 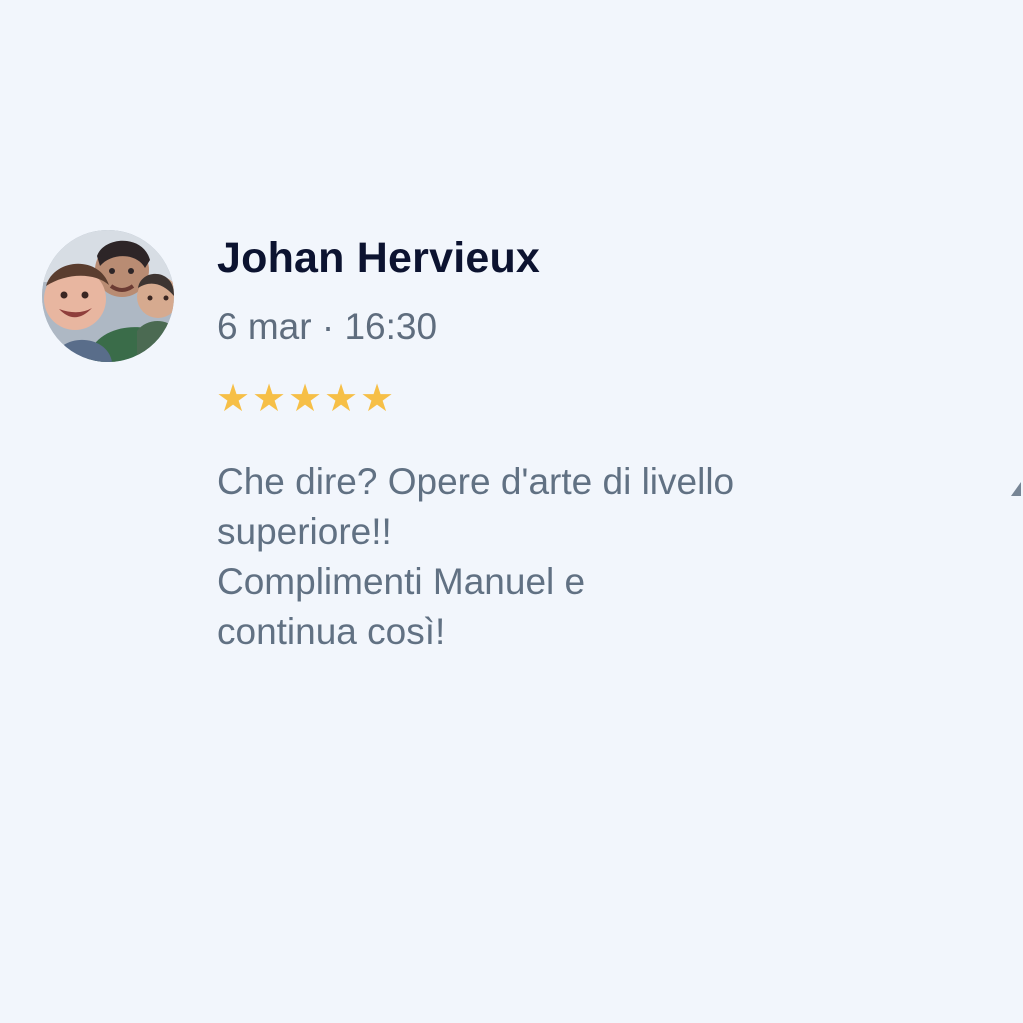 I want to click on review-text-line: superiore!!, so click(x=304, y=531).